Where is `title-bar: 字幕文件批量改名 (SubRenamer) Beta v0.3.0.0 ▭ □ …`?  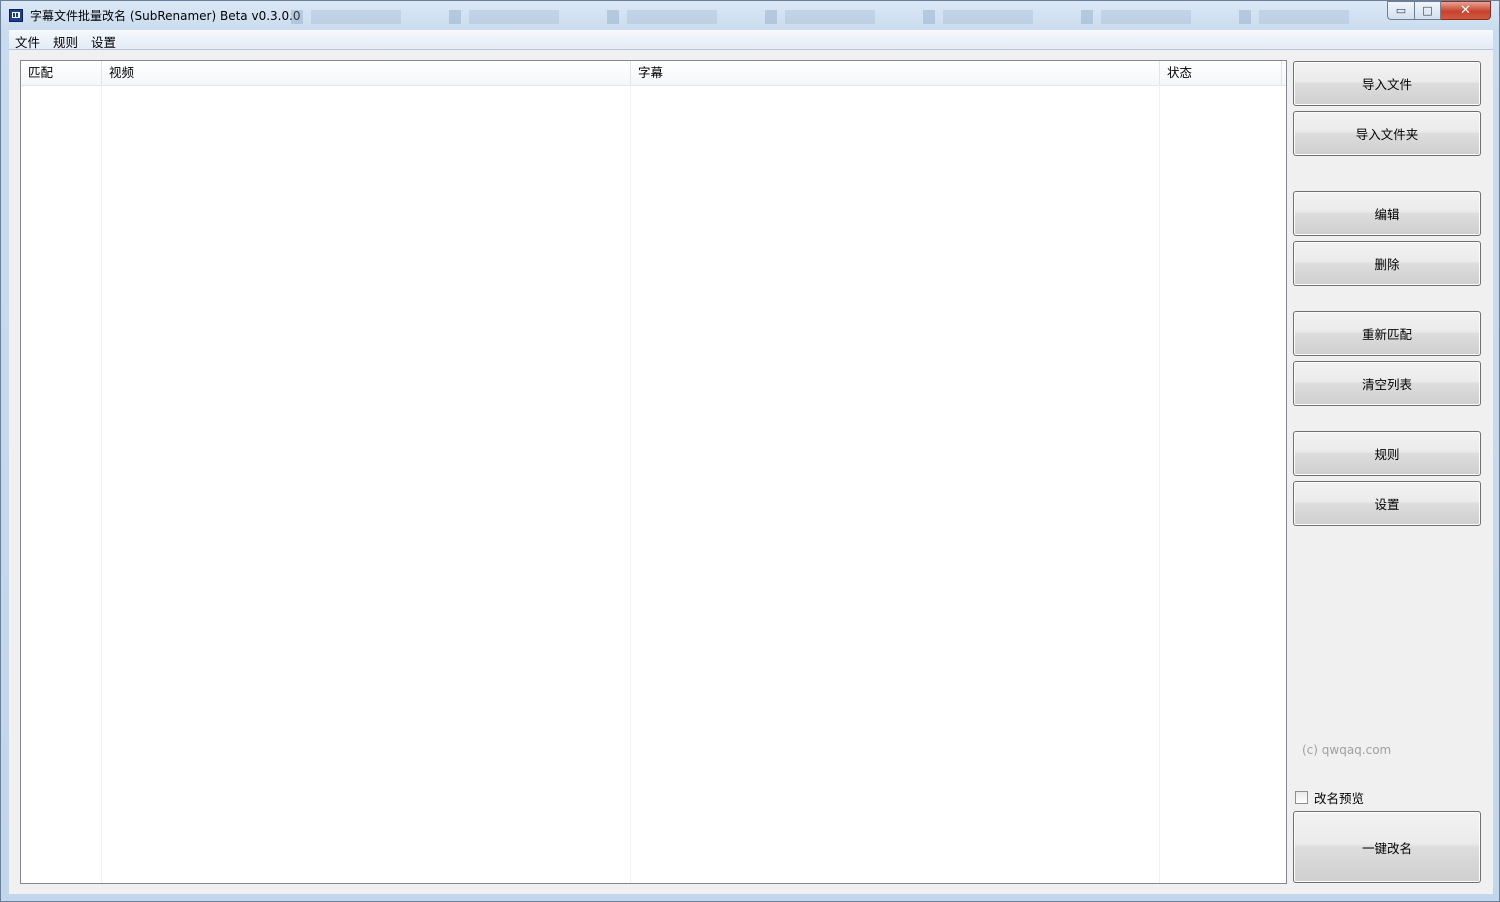 title-bar: 字幕文件批量改名 (SubRenamer) Beta v0.3.0.0 ▭ □ … is located at coordinates (750, 15).